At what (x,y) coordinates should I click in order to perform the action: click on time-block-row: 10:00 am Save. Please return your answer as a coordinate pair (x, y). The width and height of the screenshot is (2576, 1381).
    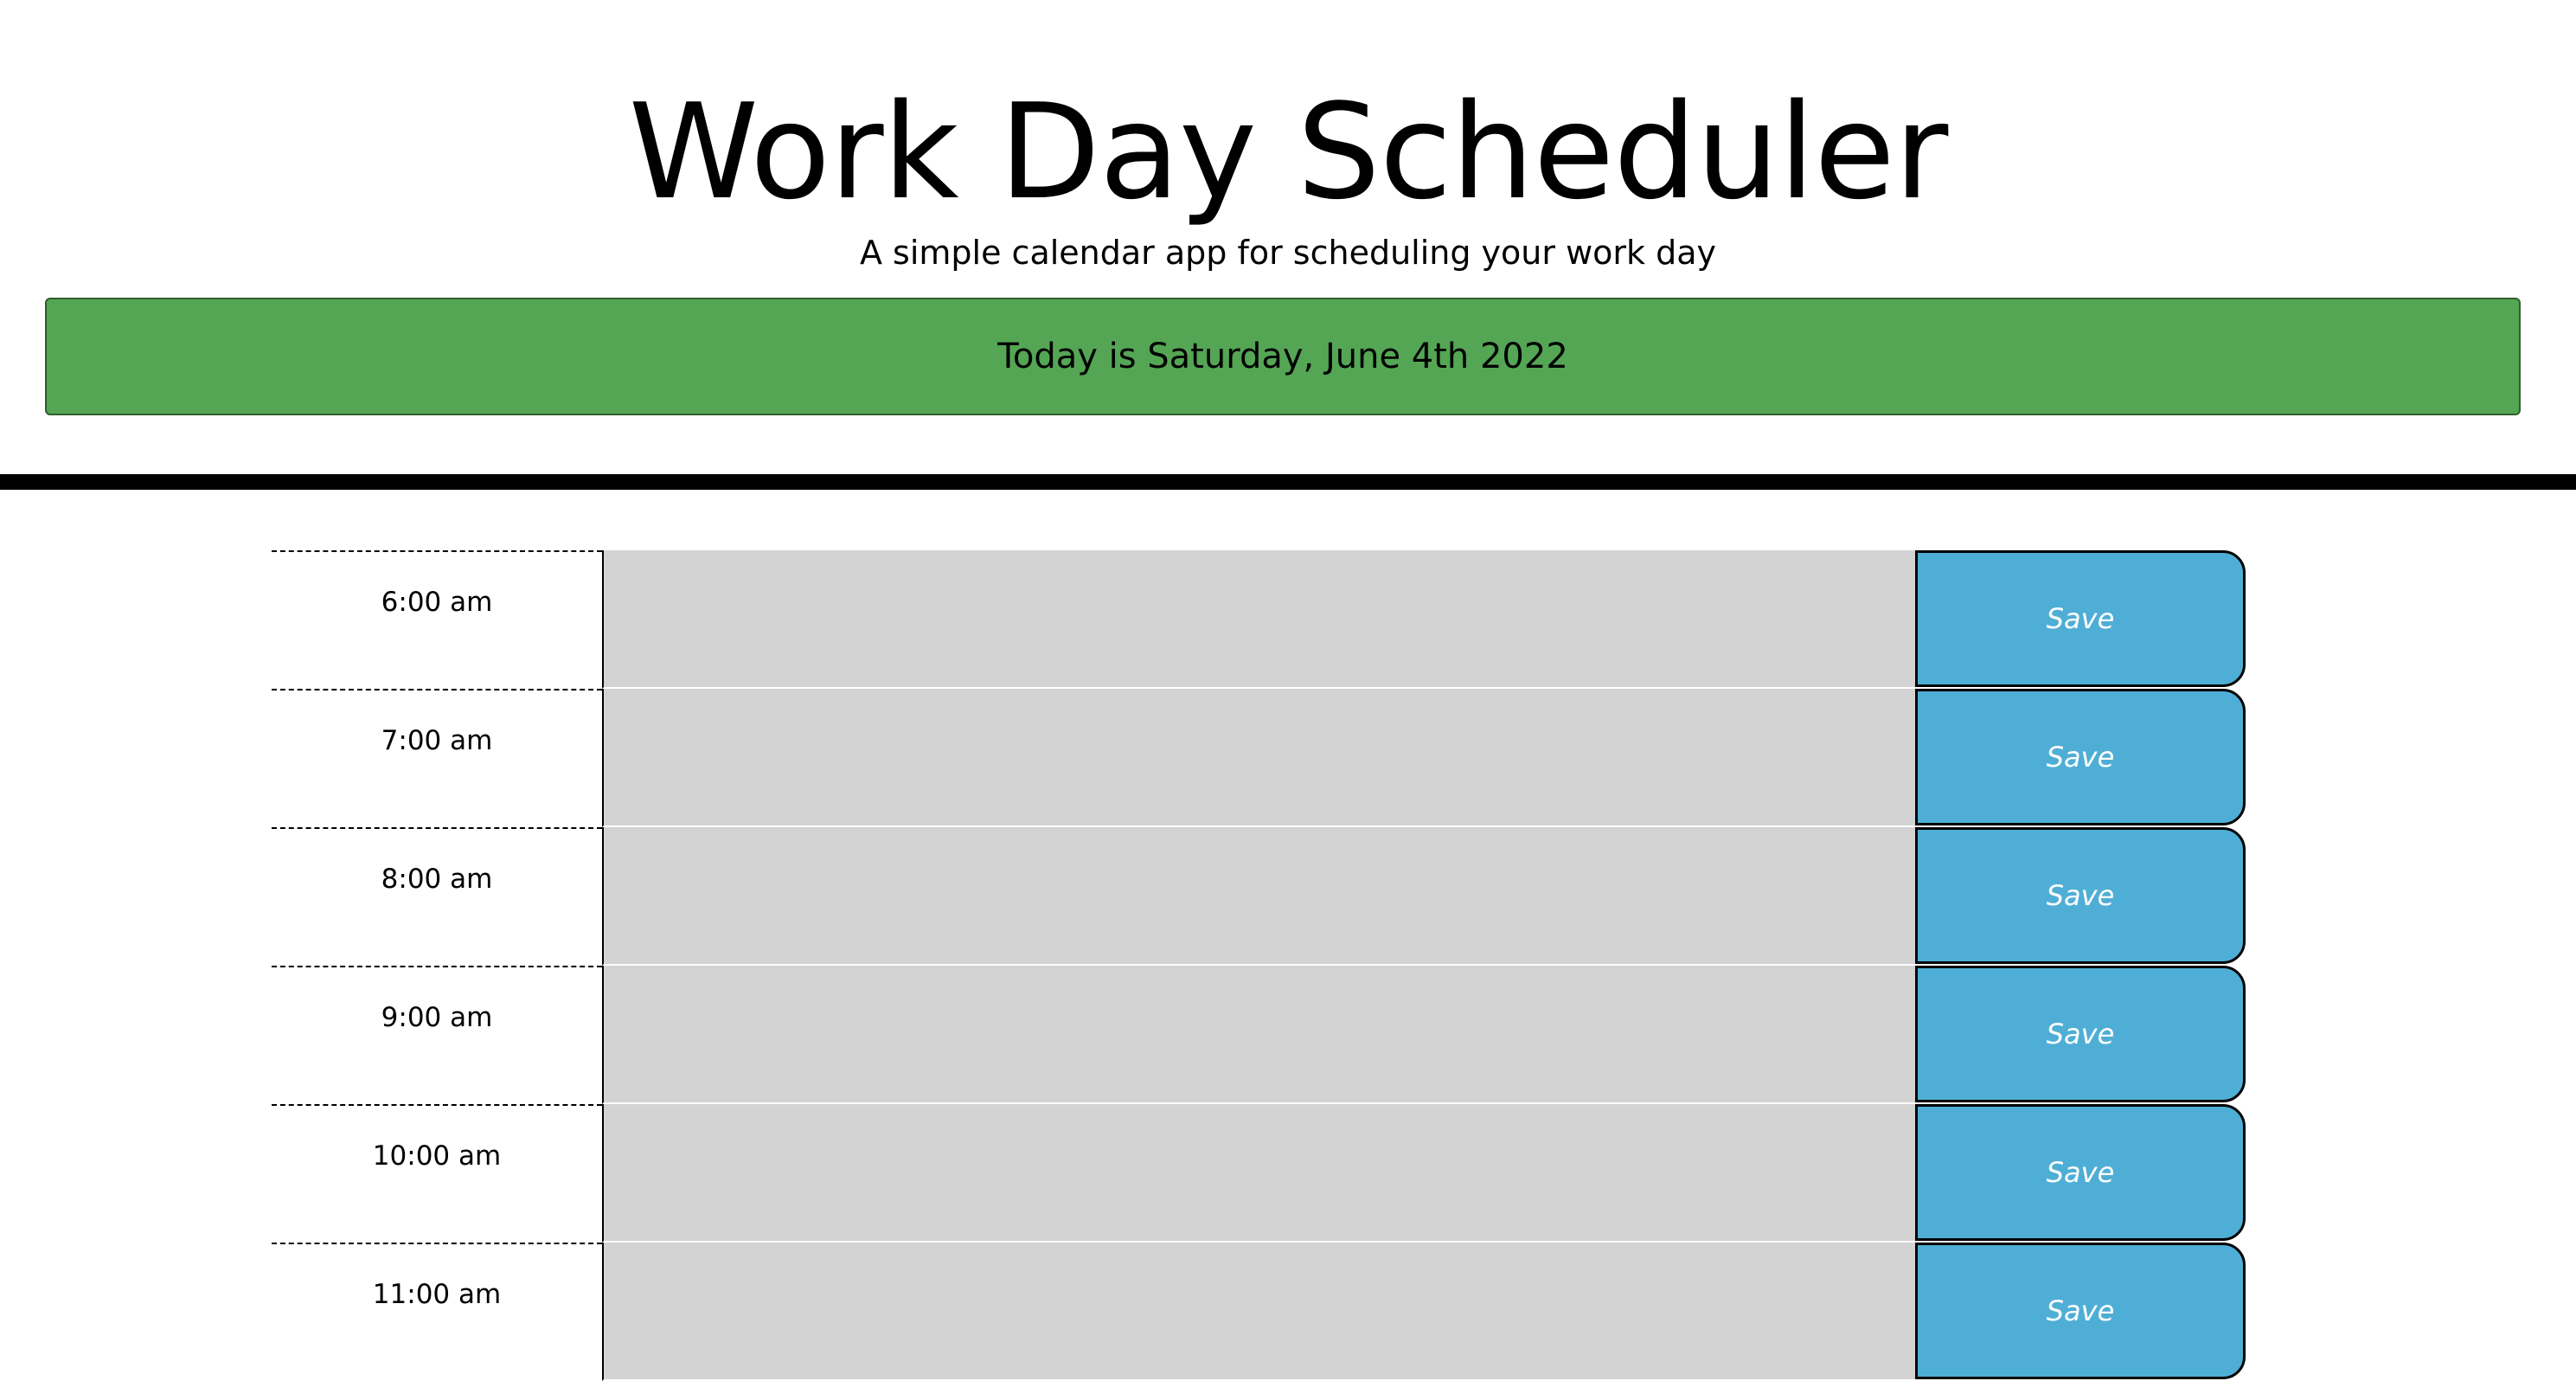
    Looking at the image, I should click on (1259, 1173).